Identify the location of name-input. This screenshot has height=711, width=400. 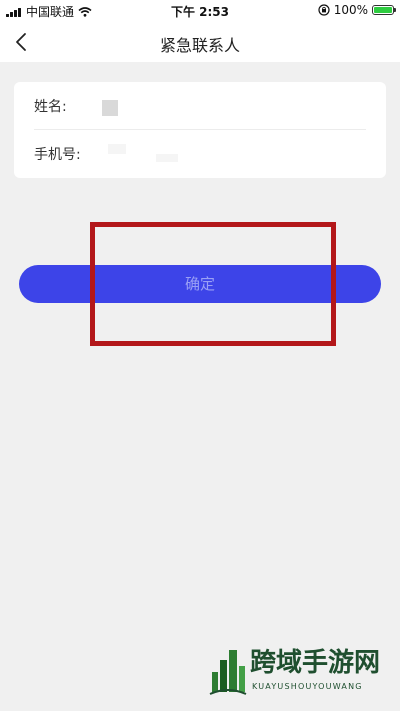
(110, 108).